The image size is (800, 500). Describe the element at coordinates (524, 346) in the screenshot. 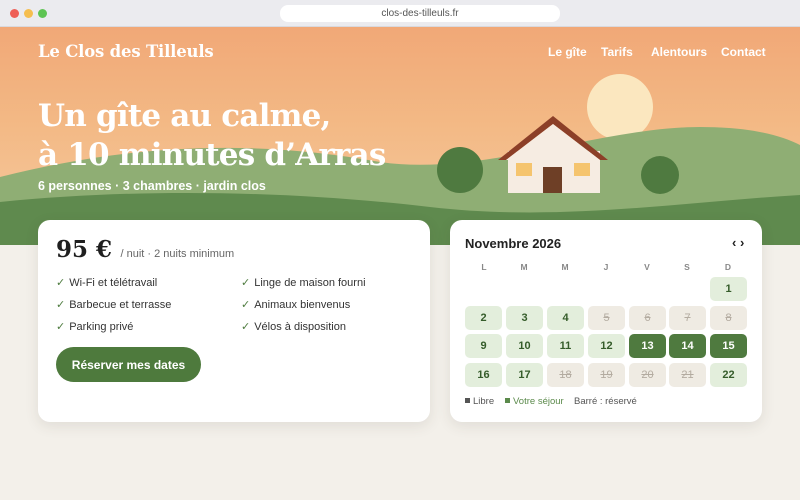

I see `calendar-day-10: 10` at that location.